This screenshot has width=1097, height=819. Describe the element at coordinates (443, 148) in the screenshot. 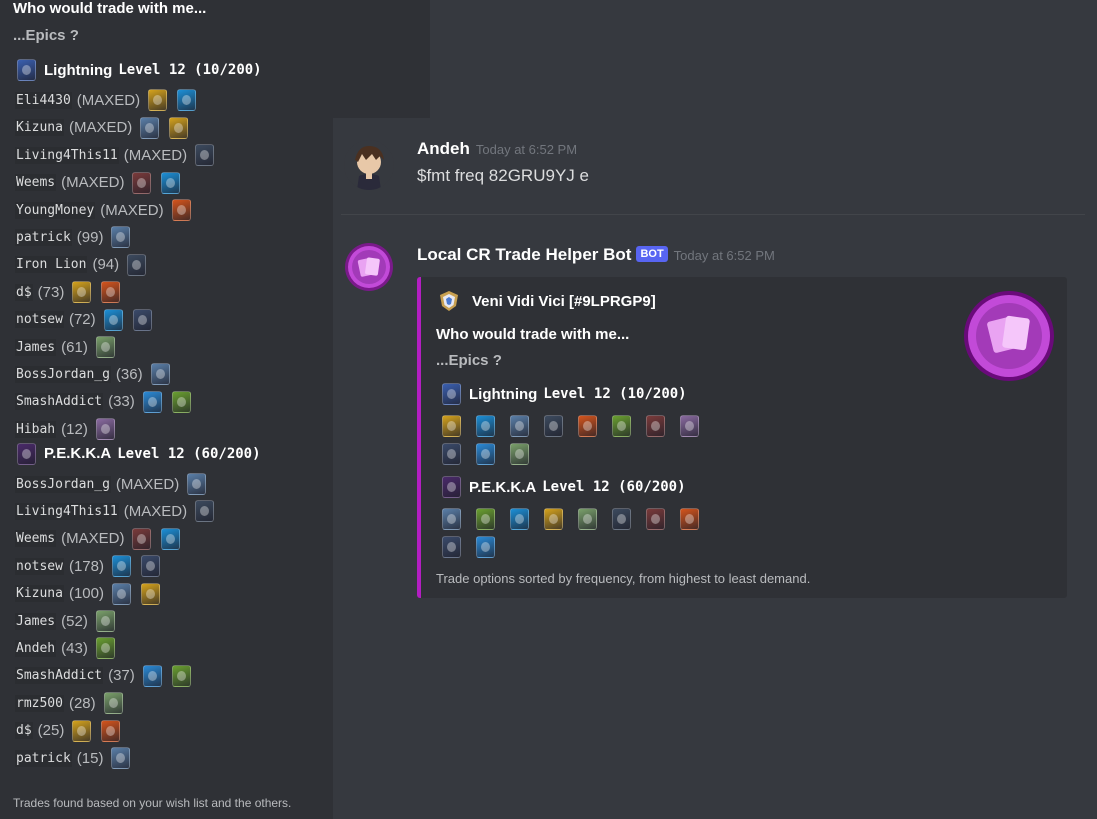

I see `author-name: Andeh` at that location.